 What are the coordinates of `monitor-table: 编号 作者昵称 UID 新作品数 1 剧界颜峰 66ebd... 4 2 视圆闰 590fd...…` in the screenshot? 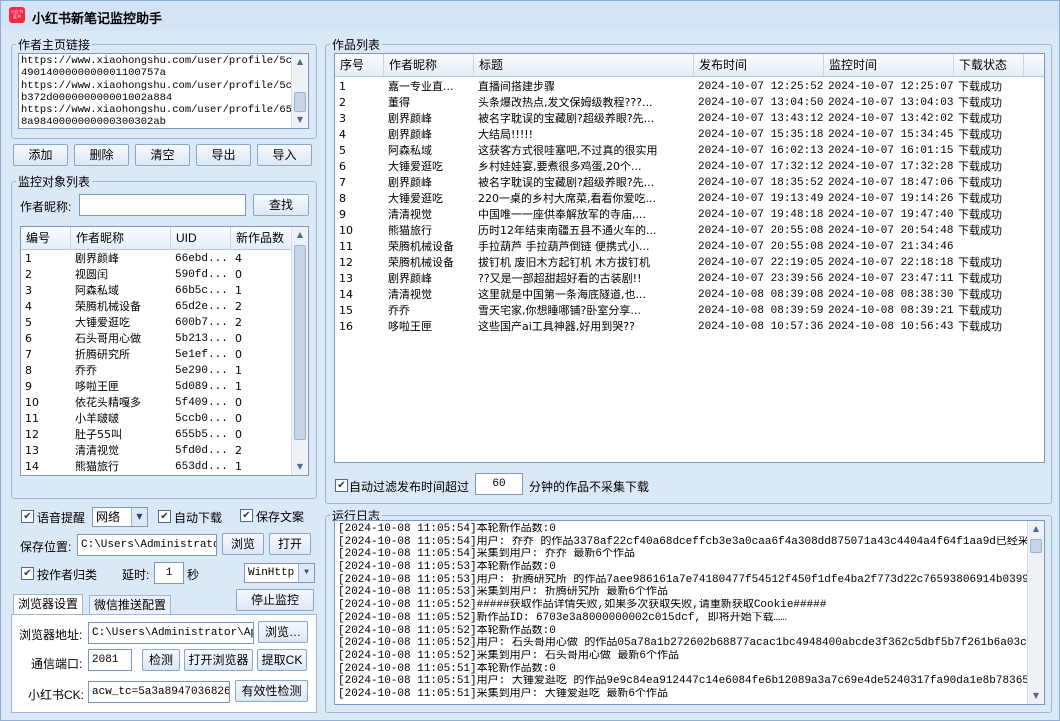 It's located at (164, 351).